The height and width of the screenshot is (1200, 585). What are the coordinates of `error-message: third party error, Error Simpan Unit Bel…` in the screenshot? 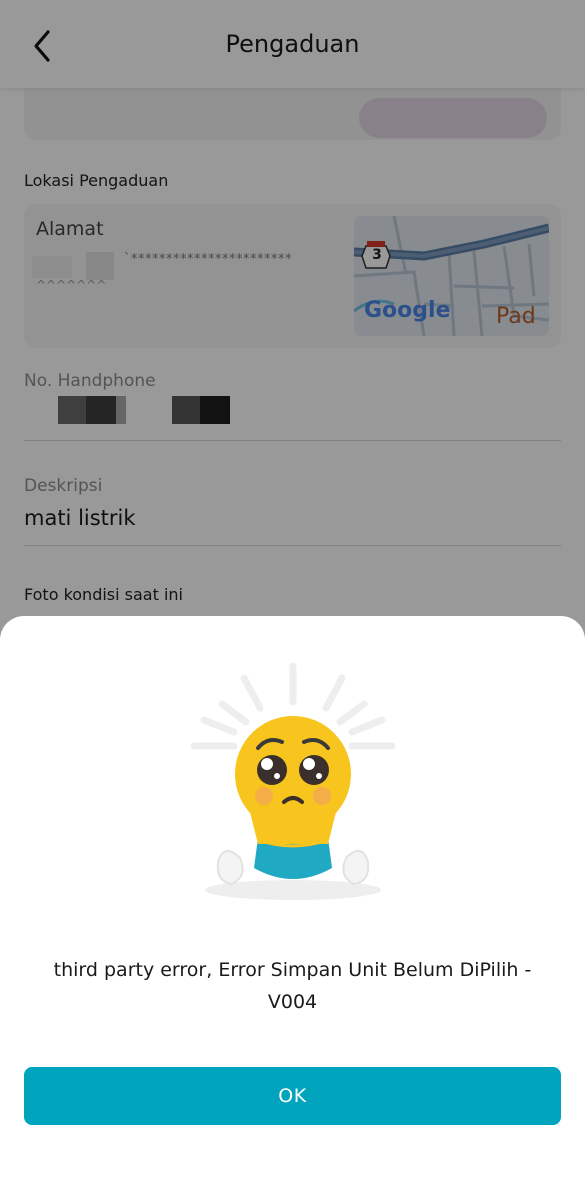 It's located at (292, 986).